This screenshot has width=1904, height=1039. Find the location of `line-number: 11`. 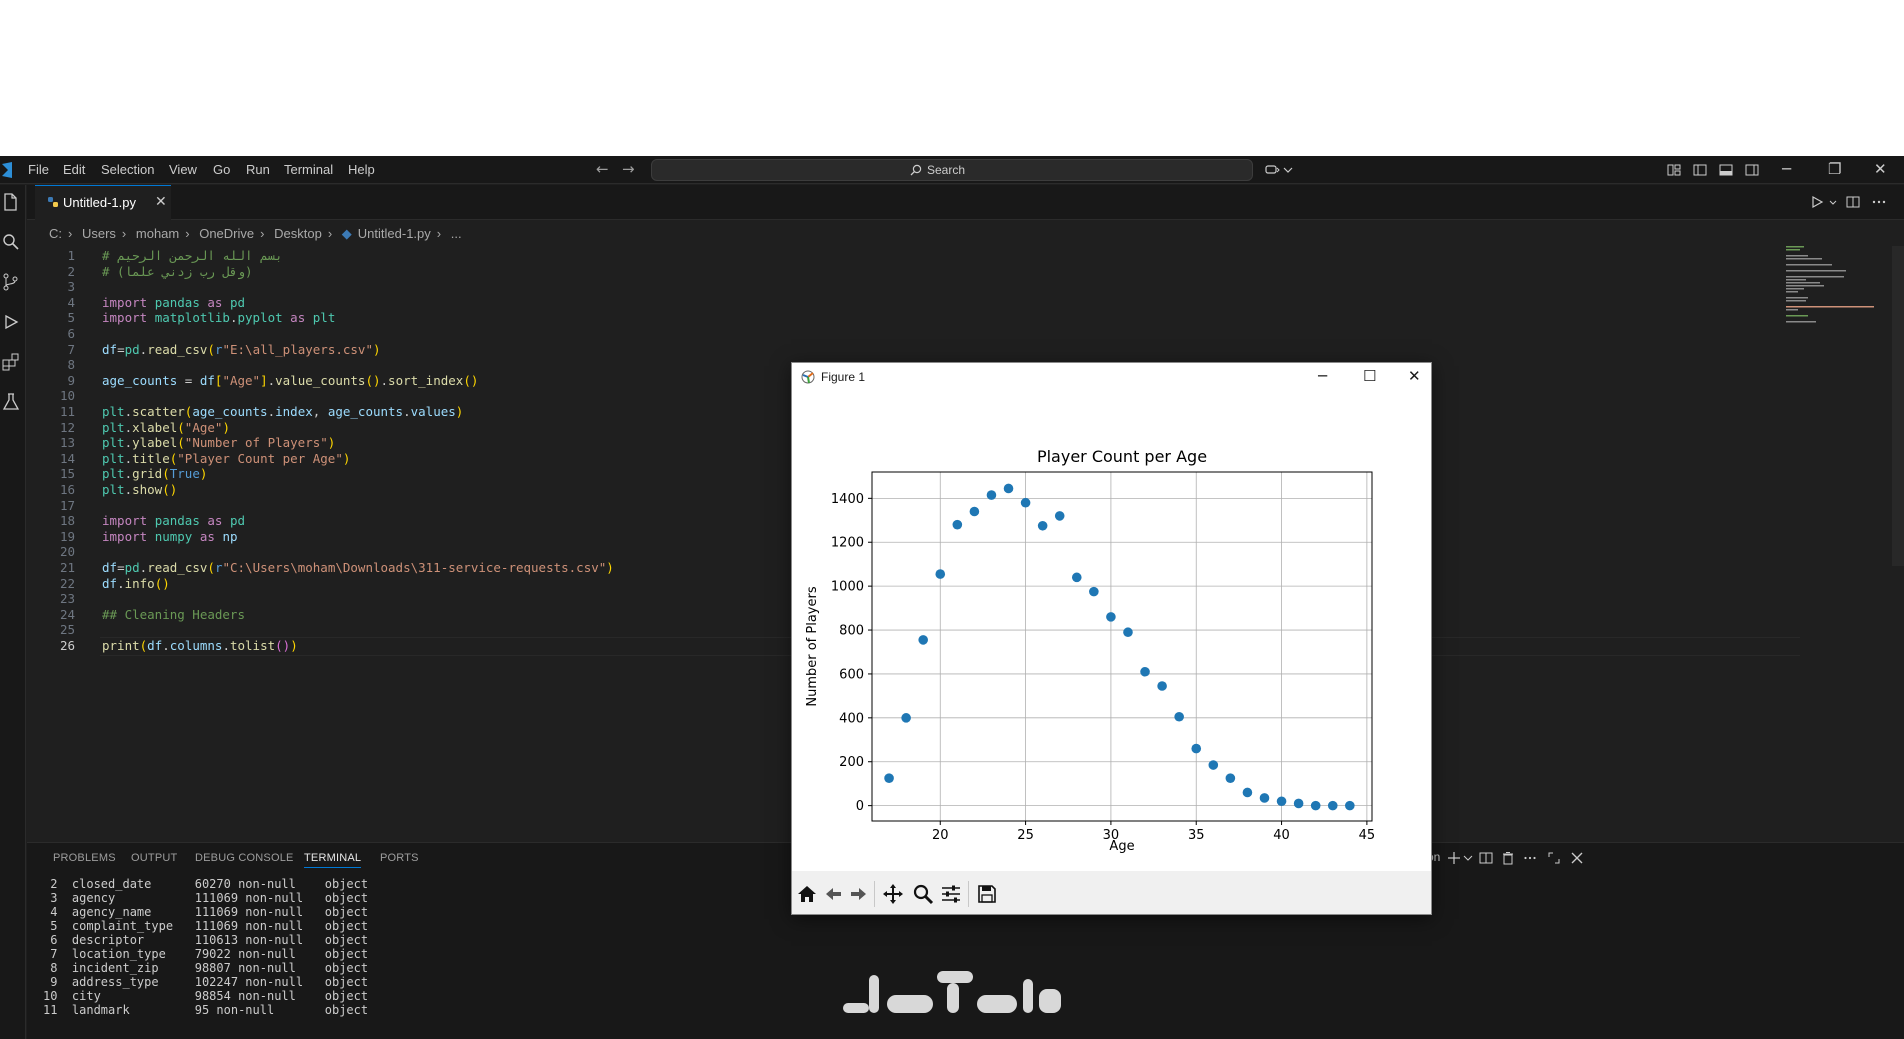

line-number: 11 is located at coordinates (67, 411).